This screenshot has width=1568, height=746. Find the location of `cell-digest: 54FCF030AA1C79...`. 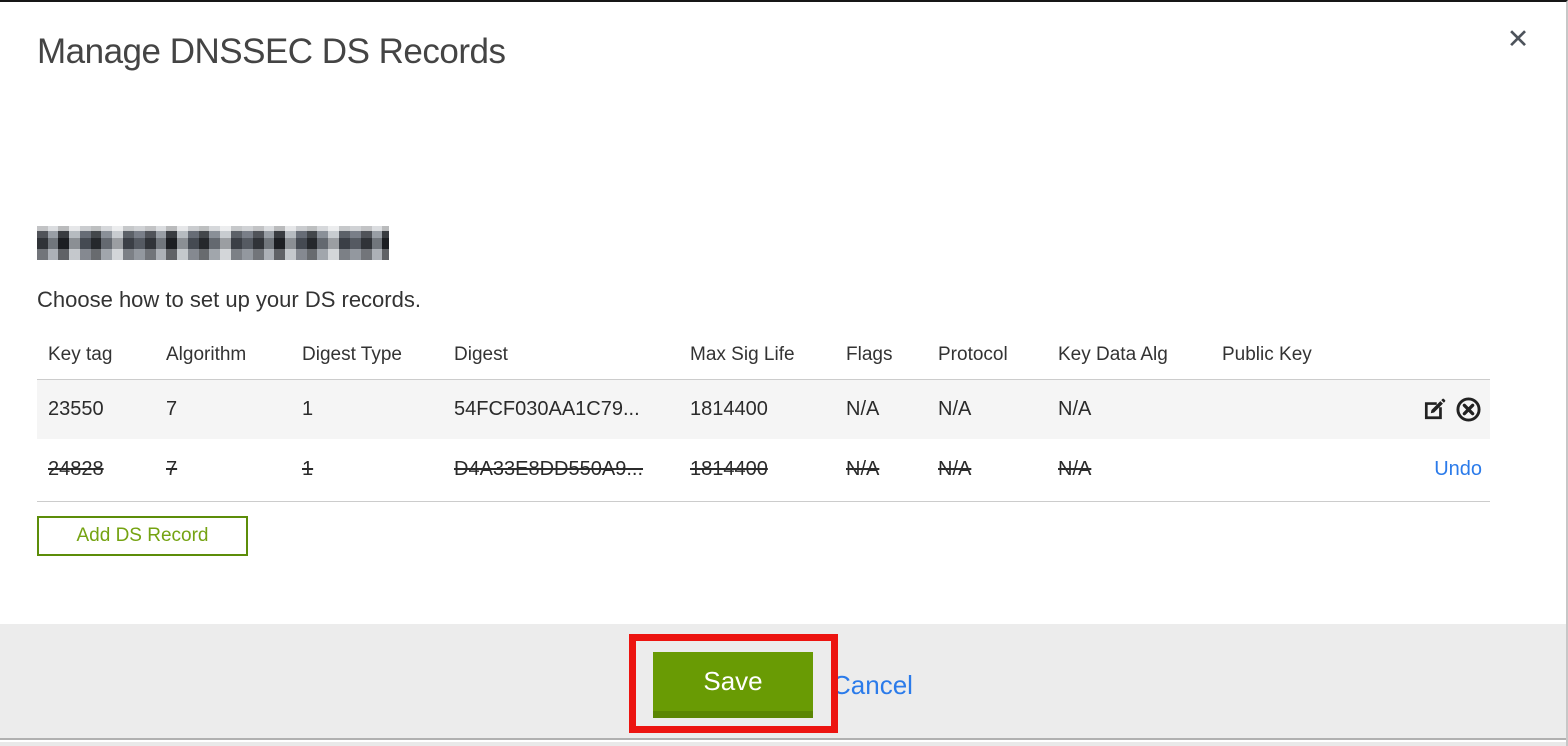

cell-digest: 54FCF030AA1C79... is located at coordinates (547, 408).